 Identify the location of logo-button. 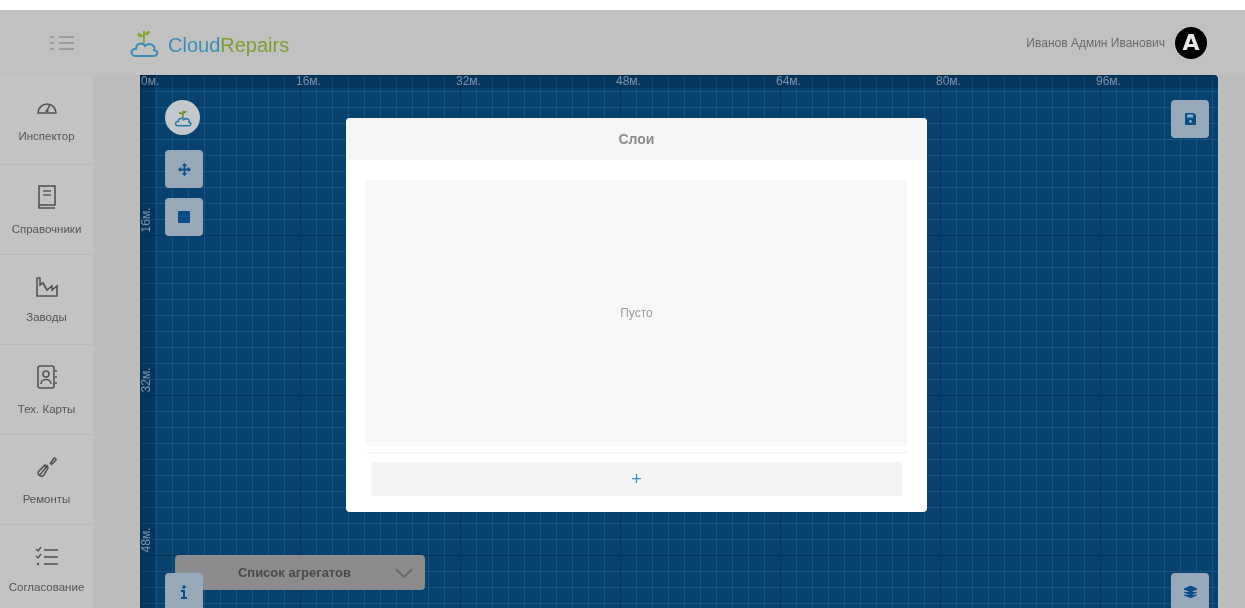
(182, 117).